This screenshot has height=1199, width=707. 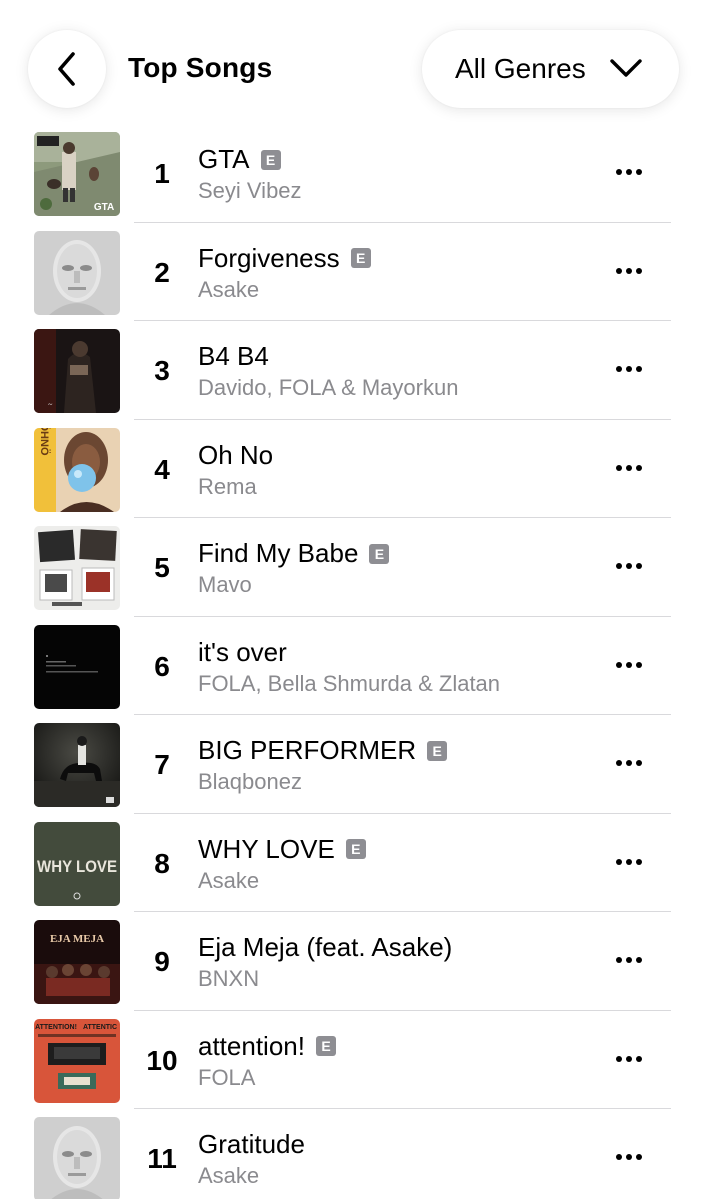 I want to click on album-art: ATTENTION! ATTENTIC, so click(x=77, y=1060).